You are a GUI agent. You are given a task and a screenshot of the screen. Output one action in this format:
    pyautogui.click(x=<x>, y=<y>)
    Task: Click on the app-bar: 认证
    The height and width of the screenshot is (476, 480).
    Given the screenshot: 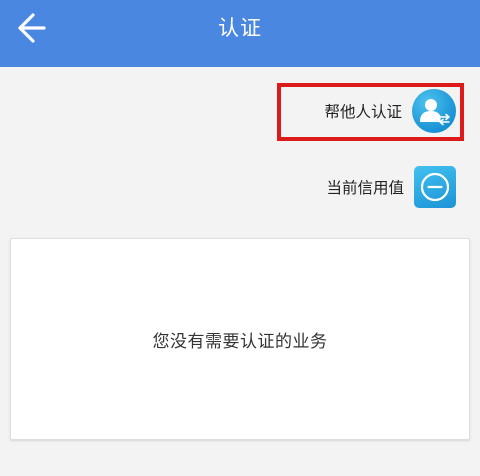 What is the action you would take?
    pyautogui.click(x=240, y=33)
    